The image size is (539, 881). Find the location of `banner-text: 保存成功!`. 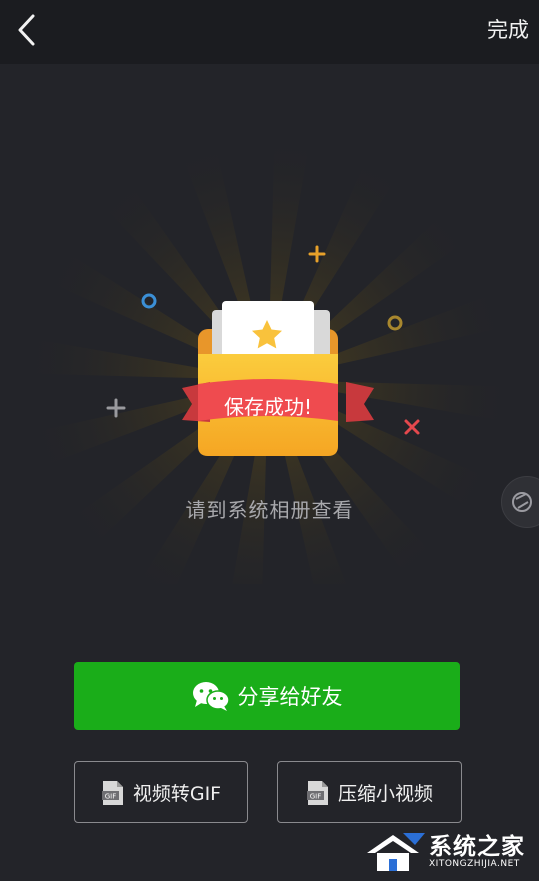

banner-text: 保存成功! is located at coordinates (268, 407).